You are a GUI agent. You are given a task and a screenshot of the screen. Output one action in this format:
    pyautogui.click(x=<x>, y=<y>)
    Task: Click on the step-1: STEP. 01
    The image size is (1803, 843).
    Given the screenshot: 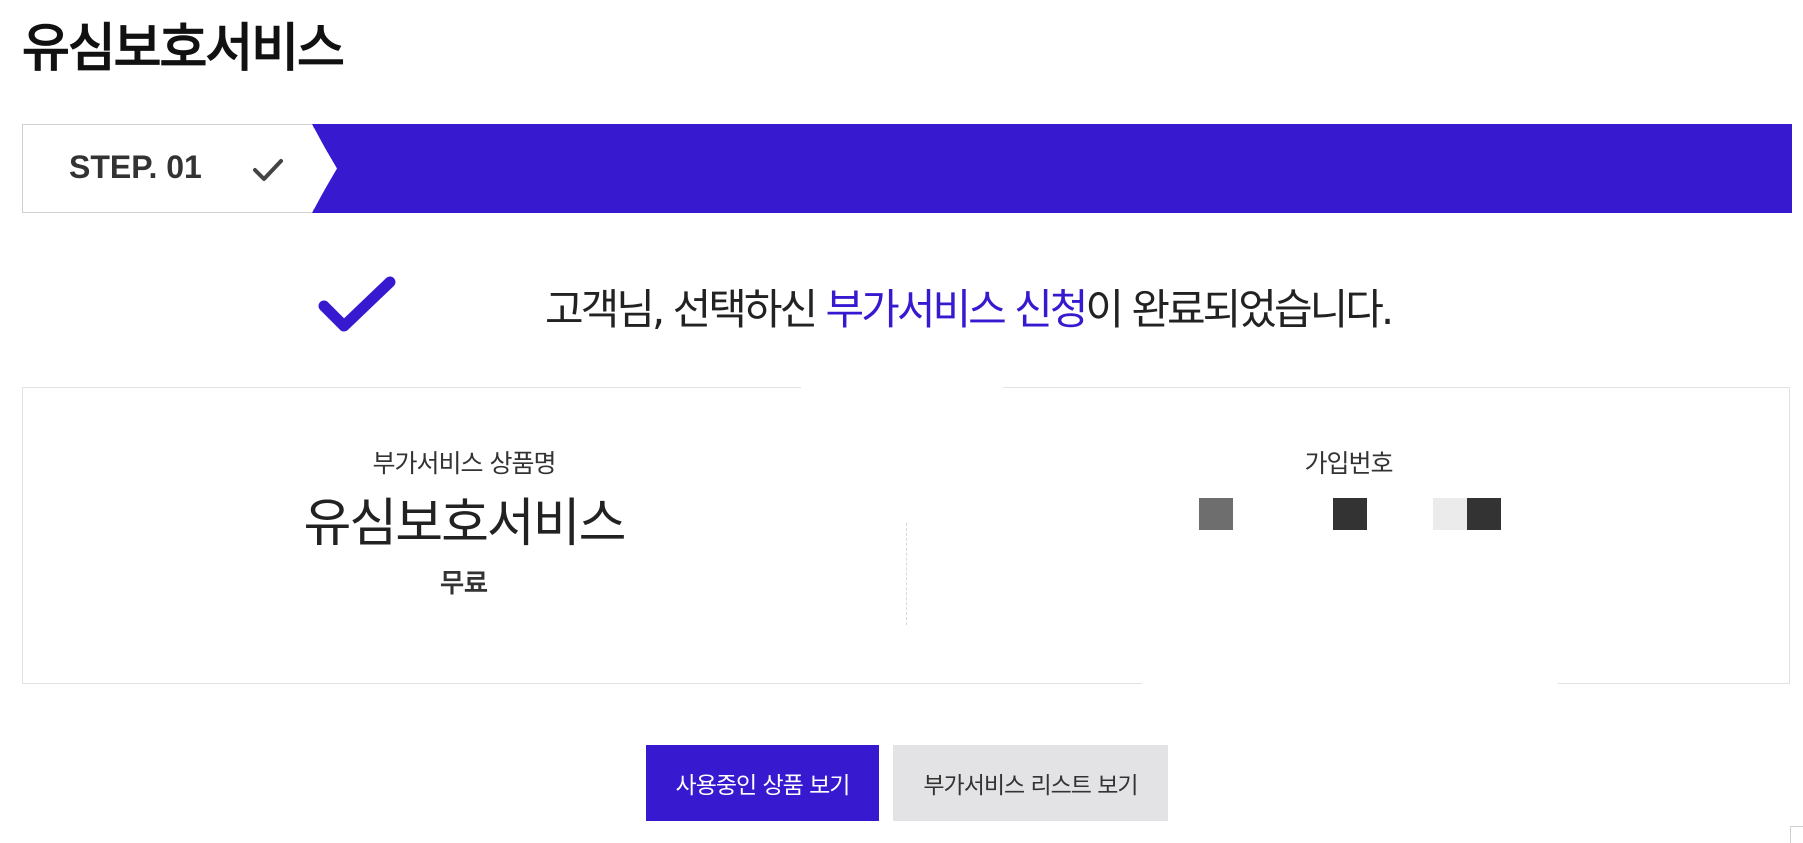 What is the action you would take?
    pyautogui.click(x=168, y=168)
    